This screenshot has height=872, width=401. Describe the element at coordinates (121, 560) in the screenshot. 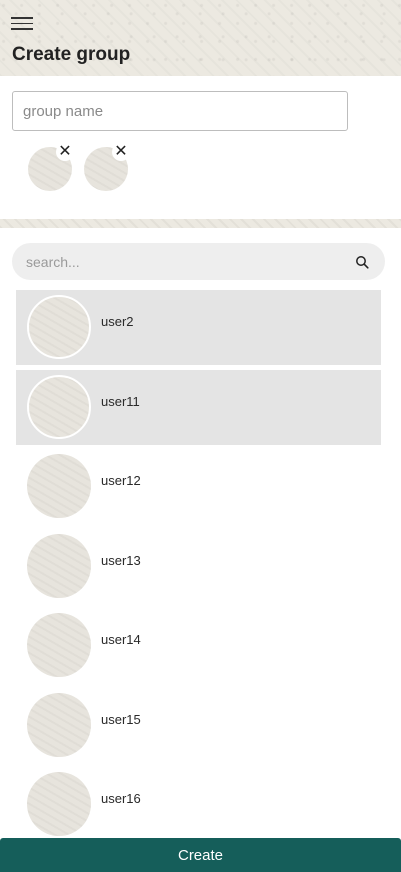

I see `user-name: user13` at that location.